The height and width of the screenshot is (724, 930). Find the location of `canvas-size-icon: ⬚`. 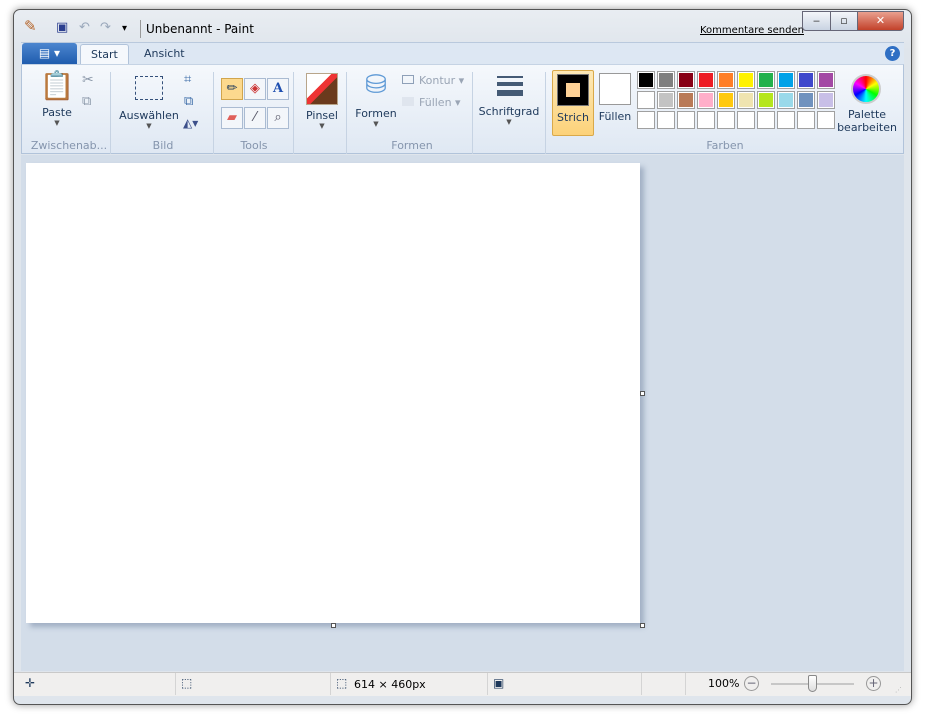

canvas-size-icon: ⬚ is located at coordinates (342, 683).